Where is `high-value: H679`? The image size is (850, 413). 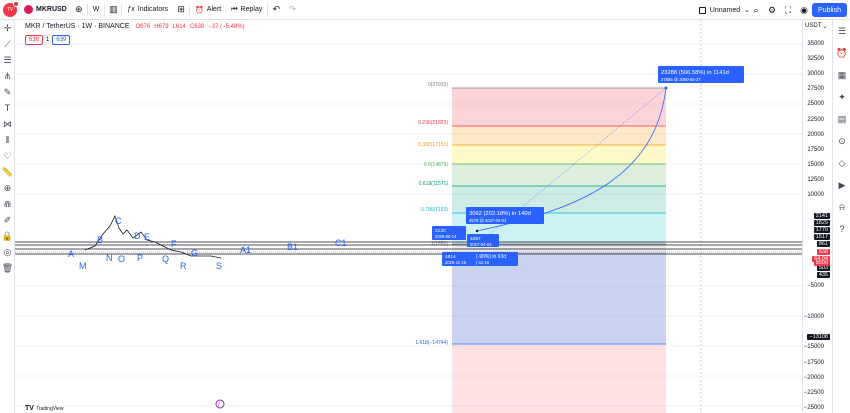
high-value: H679 is located at coordinates (161, 26).